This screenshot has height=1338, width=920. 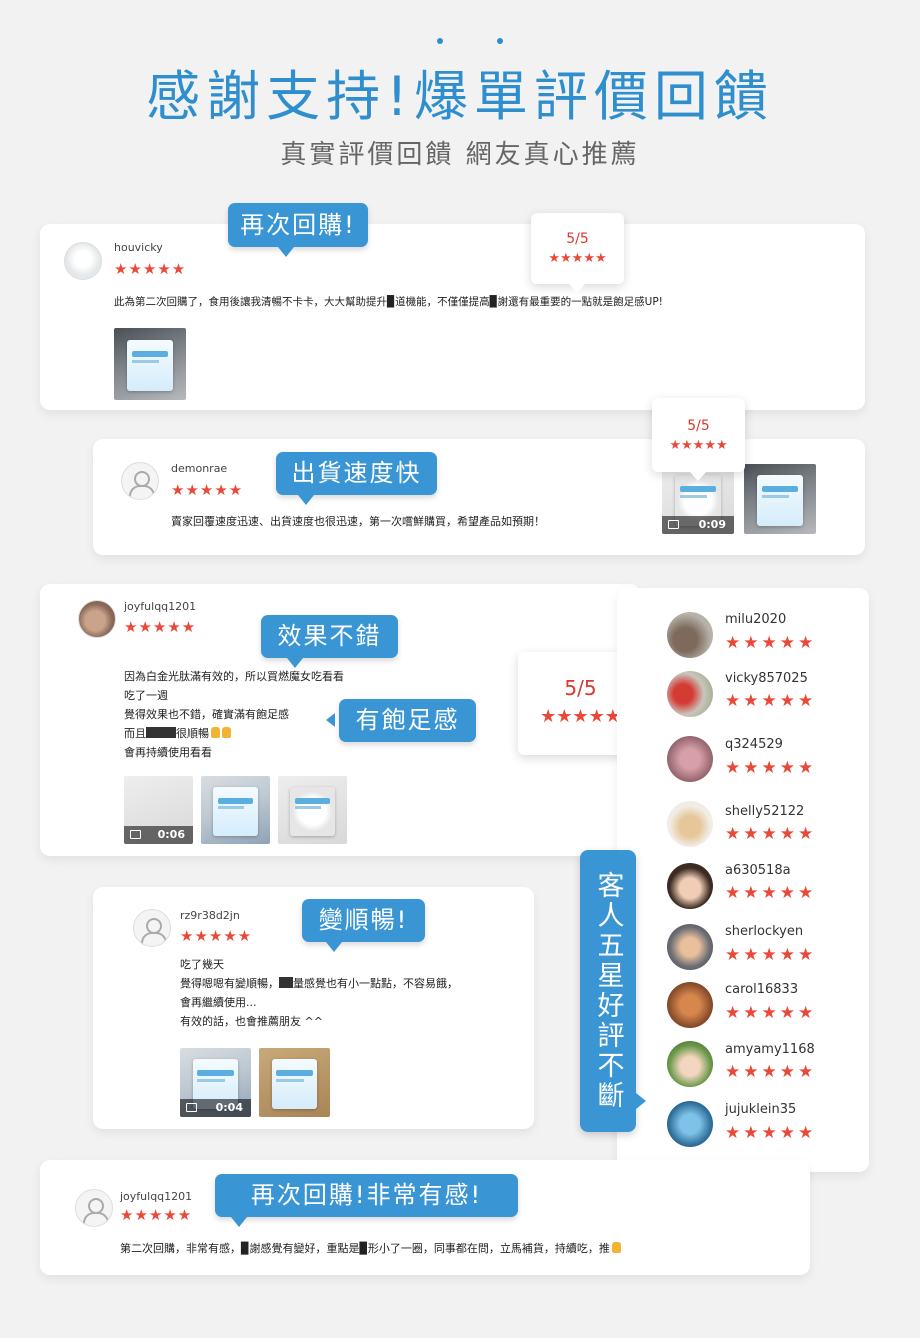 What do you see at coordinates (229, 1107) in the screenshot?
I see `video-duration: 0:04` at bounding box center [229, 1107].